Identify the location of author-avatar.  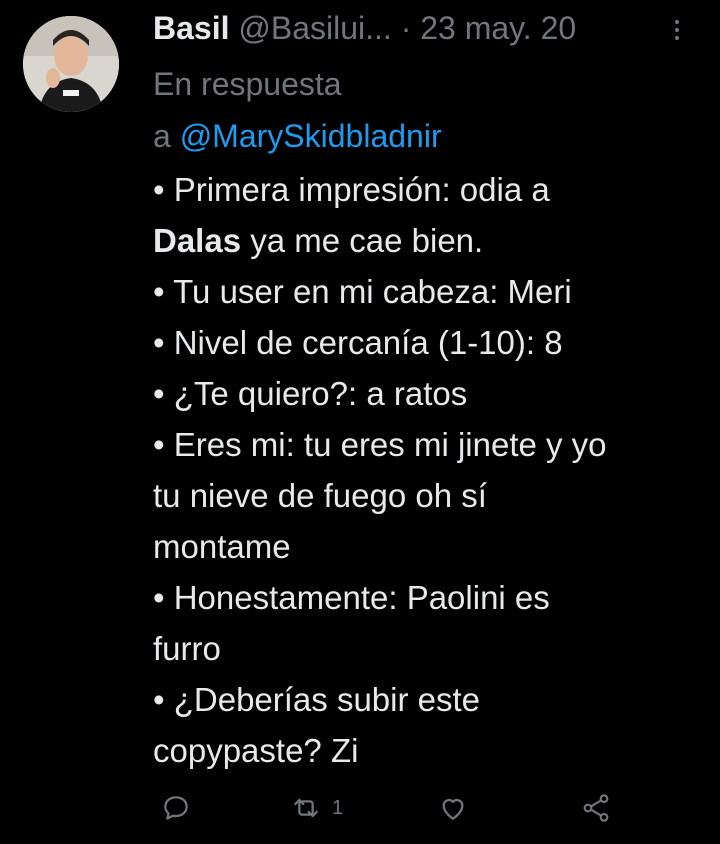
(71, 64).